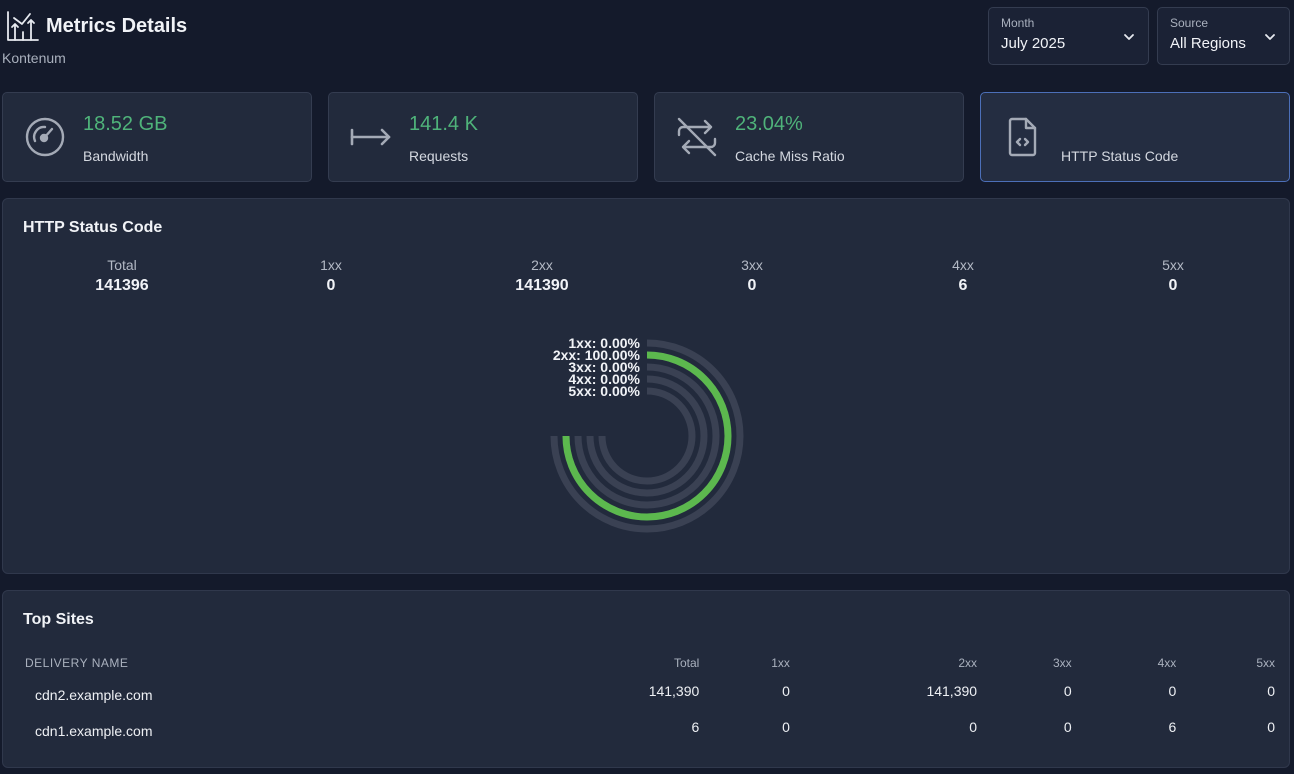  What do you see at coordinates (769, 124) in the screenshot?
I see `cache-miss-value: 23.04%` at bounding box center [769, 124].